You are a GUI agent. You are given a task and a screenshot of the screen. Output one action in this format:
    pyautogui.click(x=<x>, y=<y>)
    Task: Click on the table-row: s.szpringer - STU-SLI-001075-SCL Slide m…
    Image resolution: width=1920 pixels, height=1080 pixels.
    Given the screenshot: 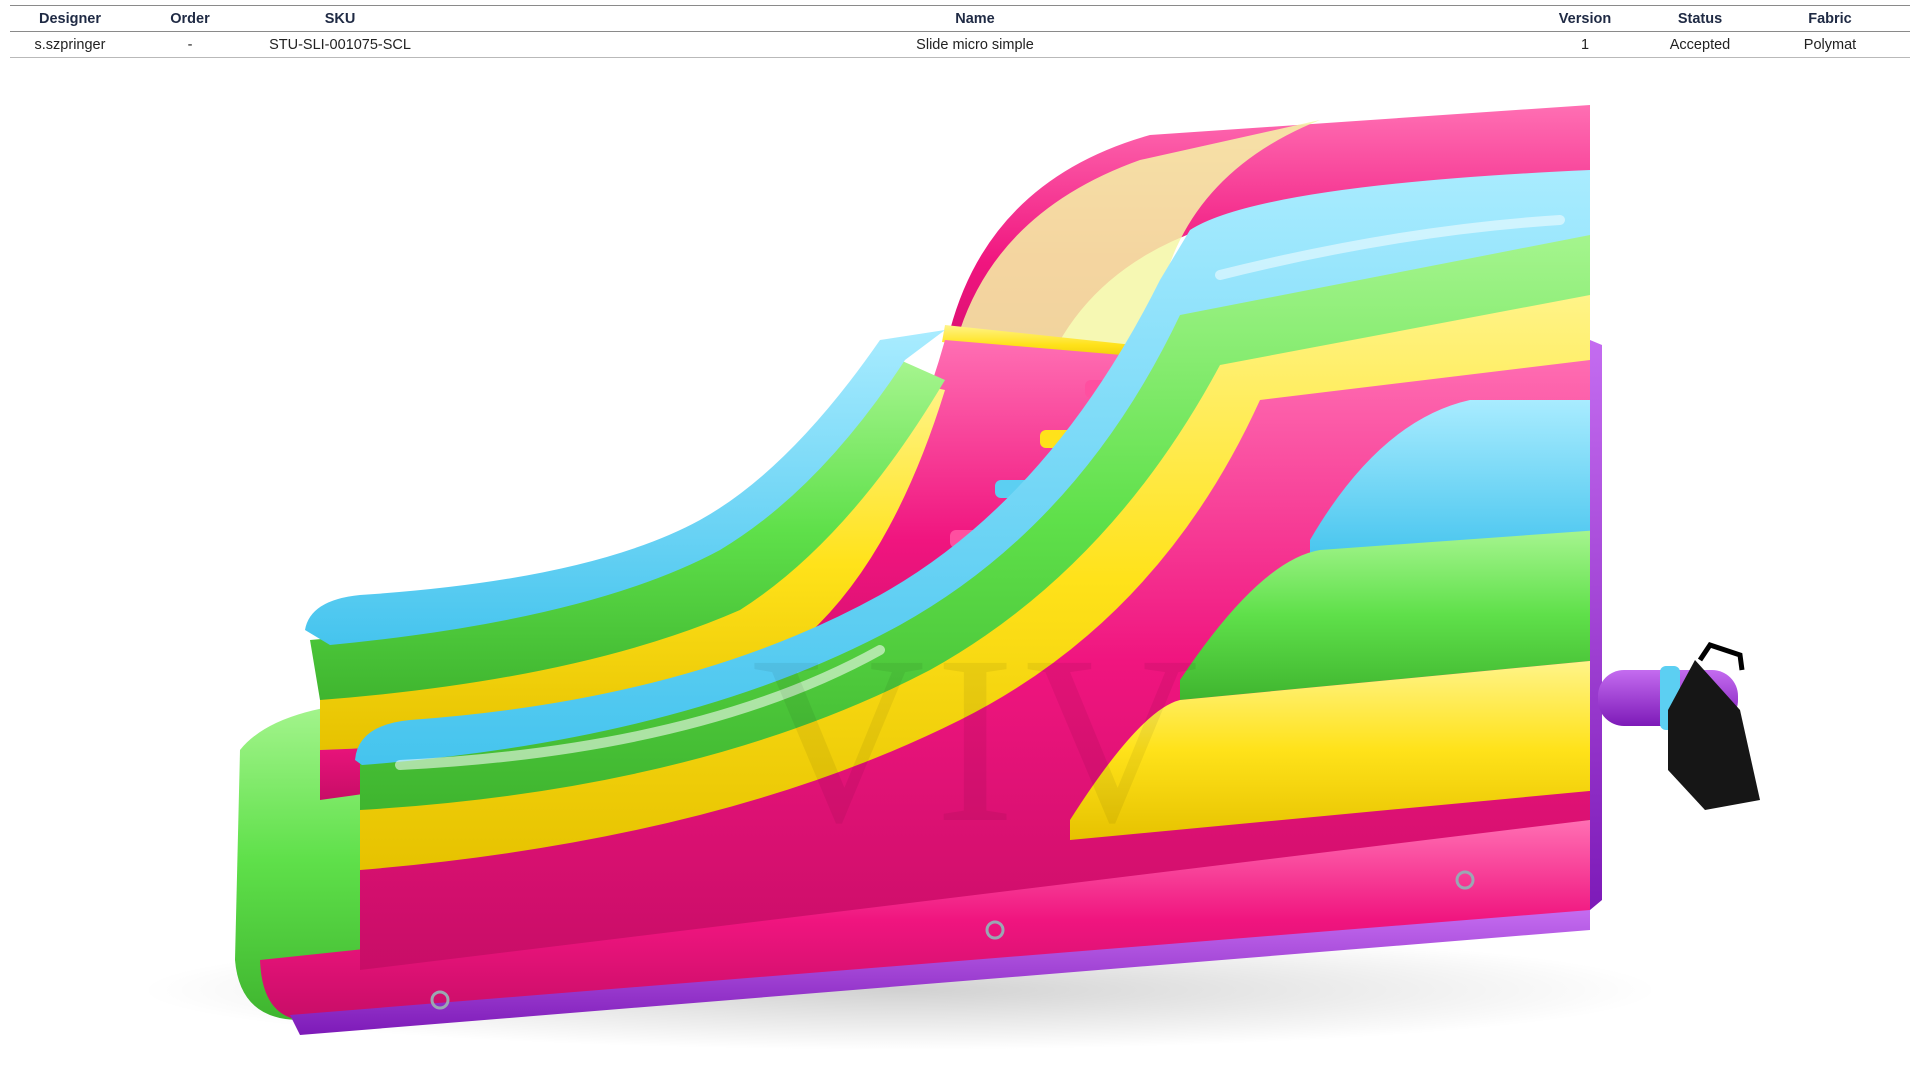 What is the action you would take?
    pyautogui.click(x=960, y=44)
    